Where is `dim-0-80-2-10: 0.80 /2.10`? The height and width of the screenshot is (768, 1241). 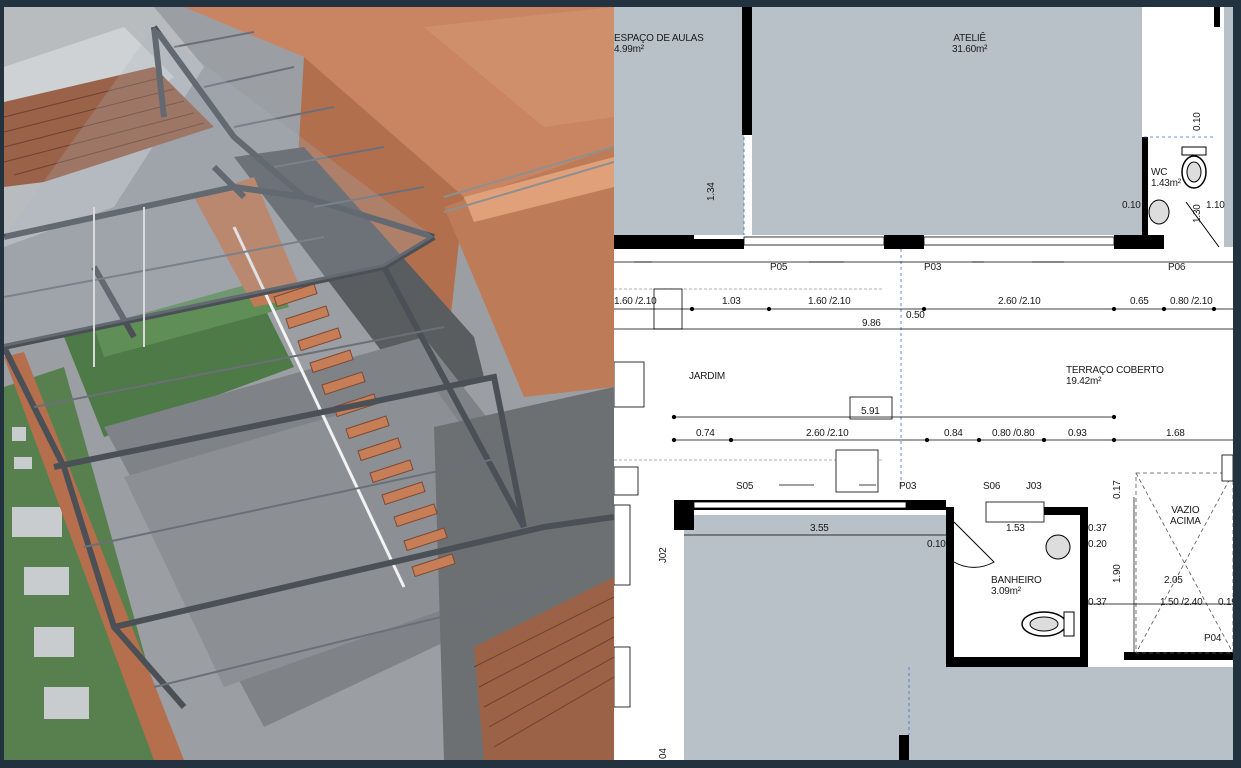
dim-0-80-2-10: 0.80 /2.10 is located at coordinates (1191, 301).